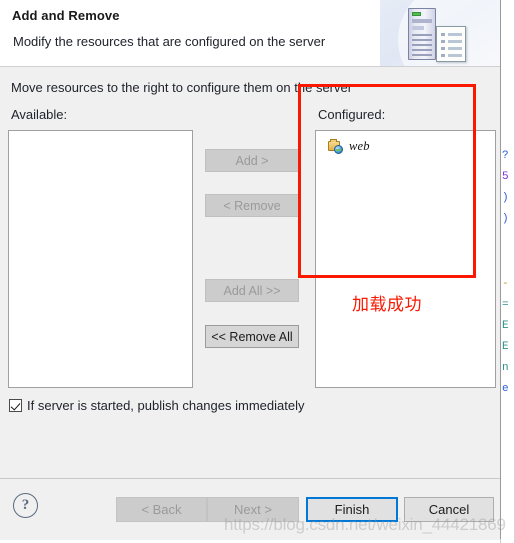 This screenshot has height=543, width=515. What do you see at coordinates (505, 272) in the screenshot?
I see `background-code-strip: ? 5 ) ) - = E E n e` at bounding box center [505, 272].